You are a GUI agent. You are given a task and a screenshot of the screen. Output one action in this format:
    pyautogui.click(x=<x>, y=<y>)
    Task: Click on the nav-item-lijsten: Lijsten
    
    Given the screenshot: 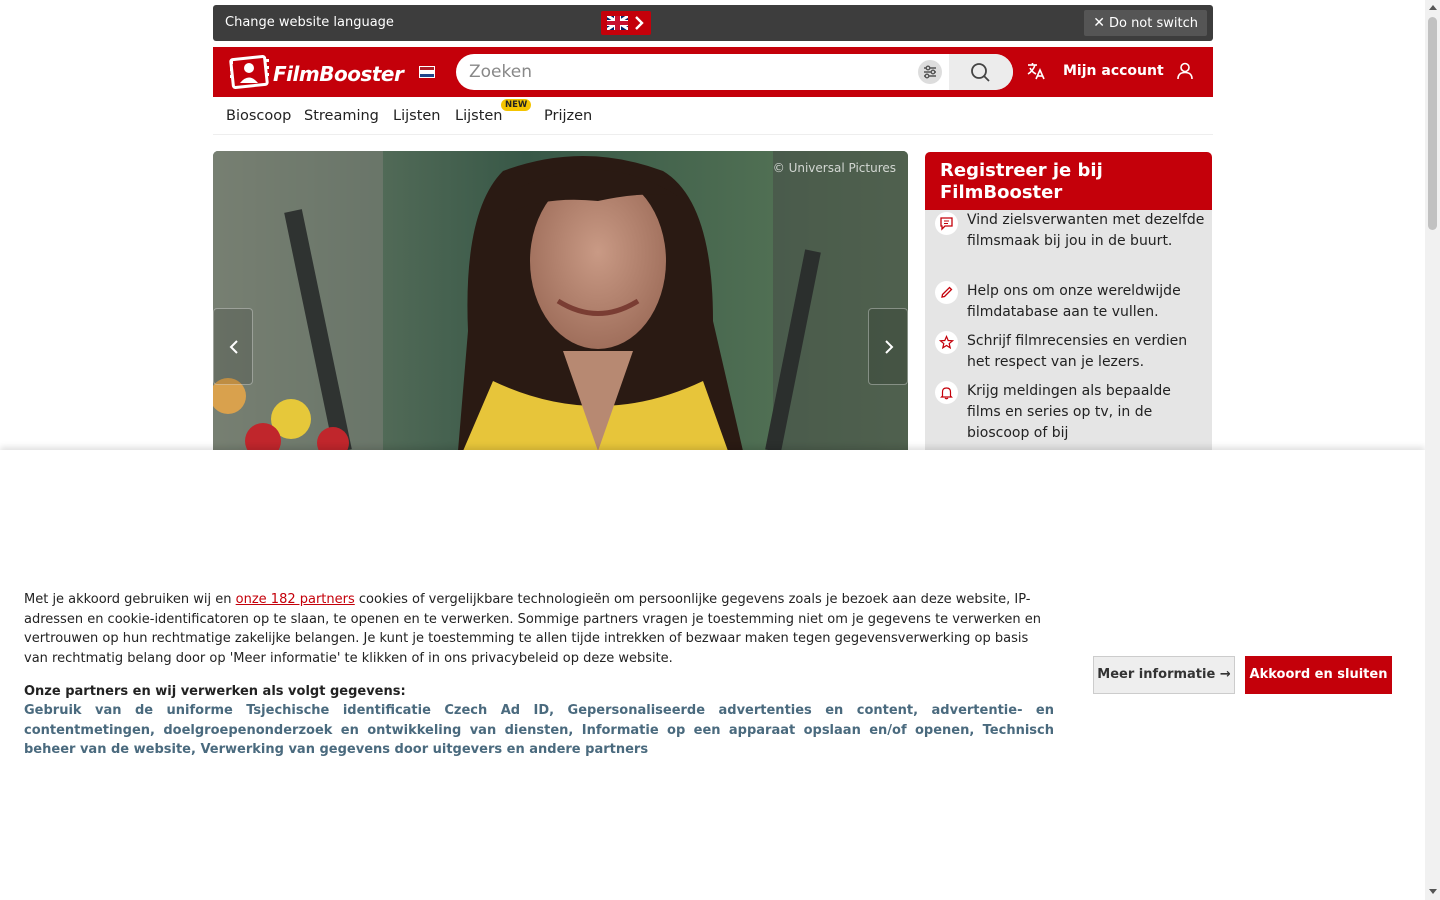 What is the action you would take?
    pyautogui.click(x=417, y=116)
    